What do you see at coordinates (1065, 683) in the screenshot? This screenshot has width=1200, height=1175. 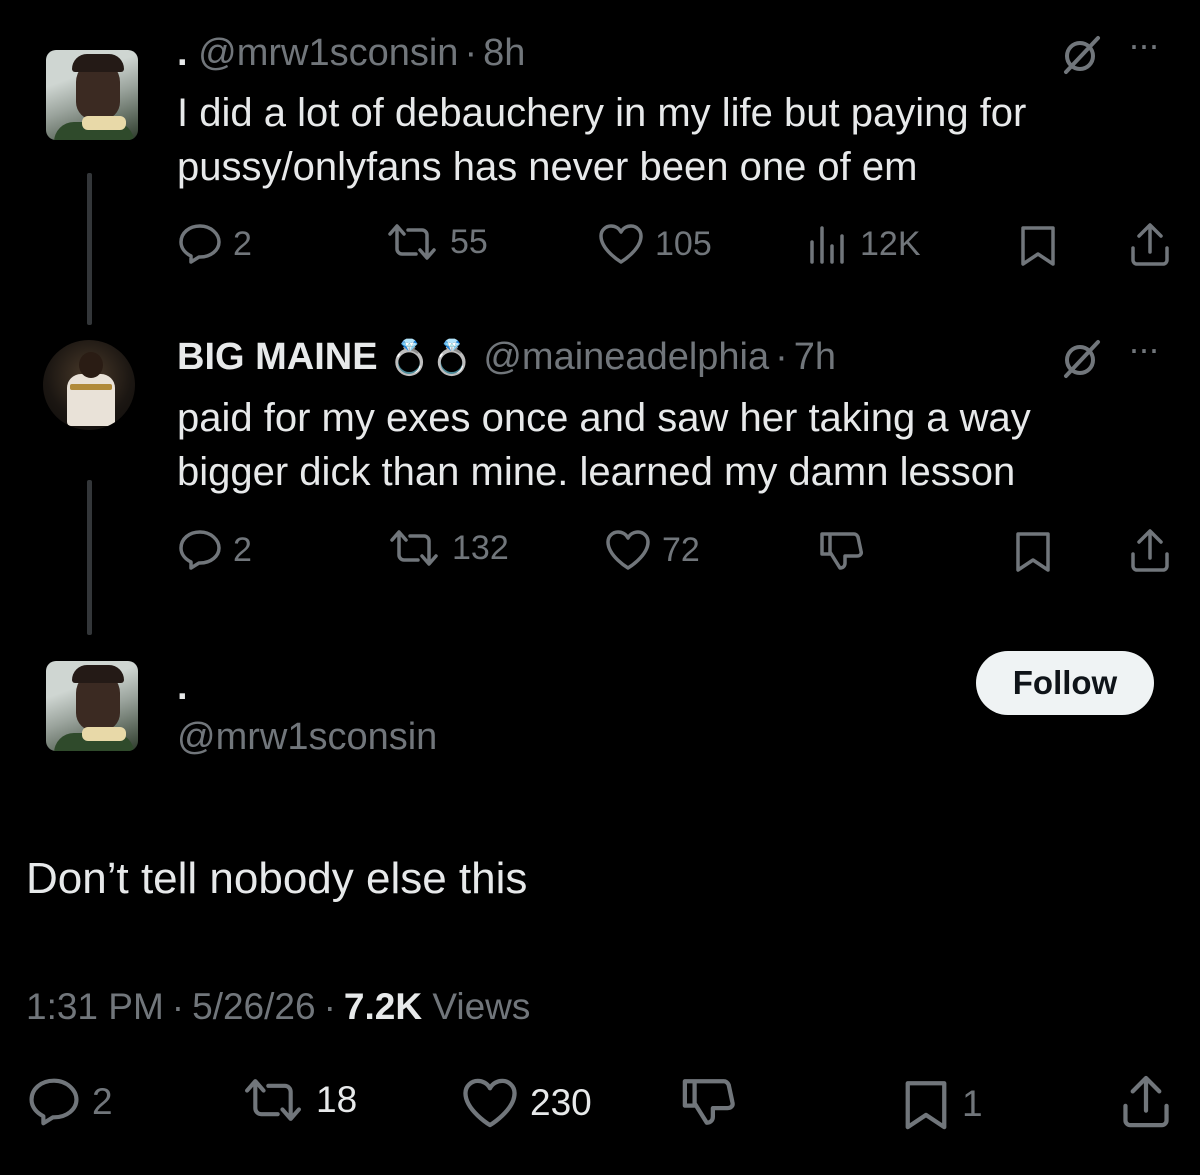 I see `follow-button: Follow` at bounding box center [1065, 683].